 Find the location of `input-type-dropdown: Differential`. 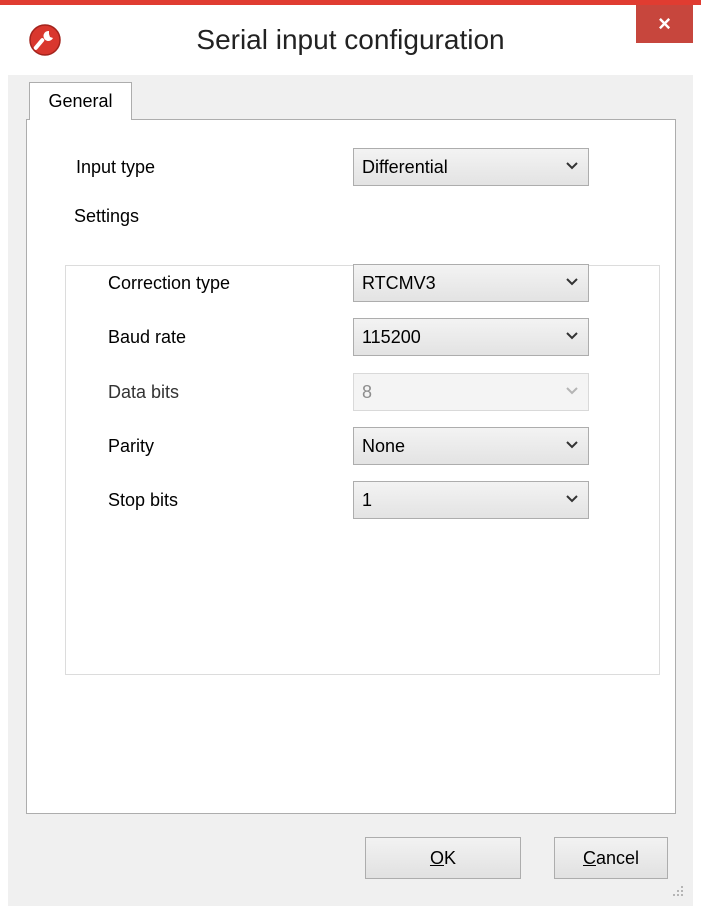

input-type-dropdown: Differential is located at coordinates (471, 167).